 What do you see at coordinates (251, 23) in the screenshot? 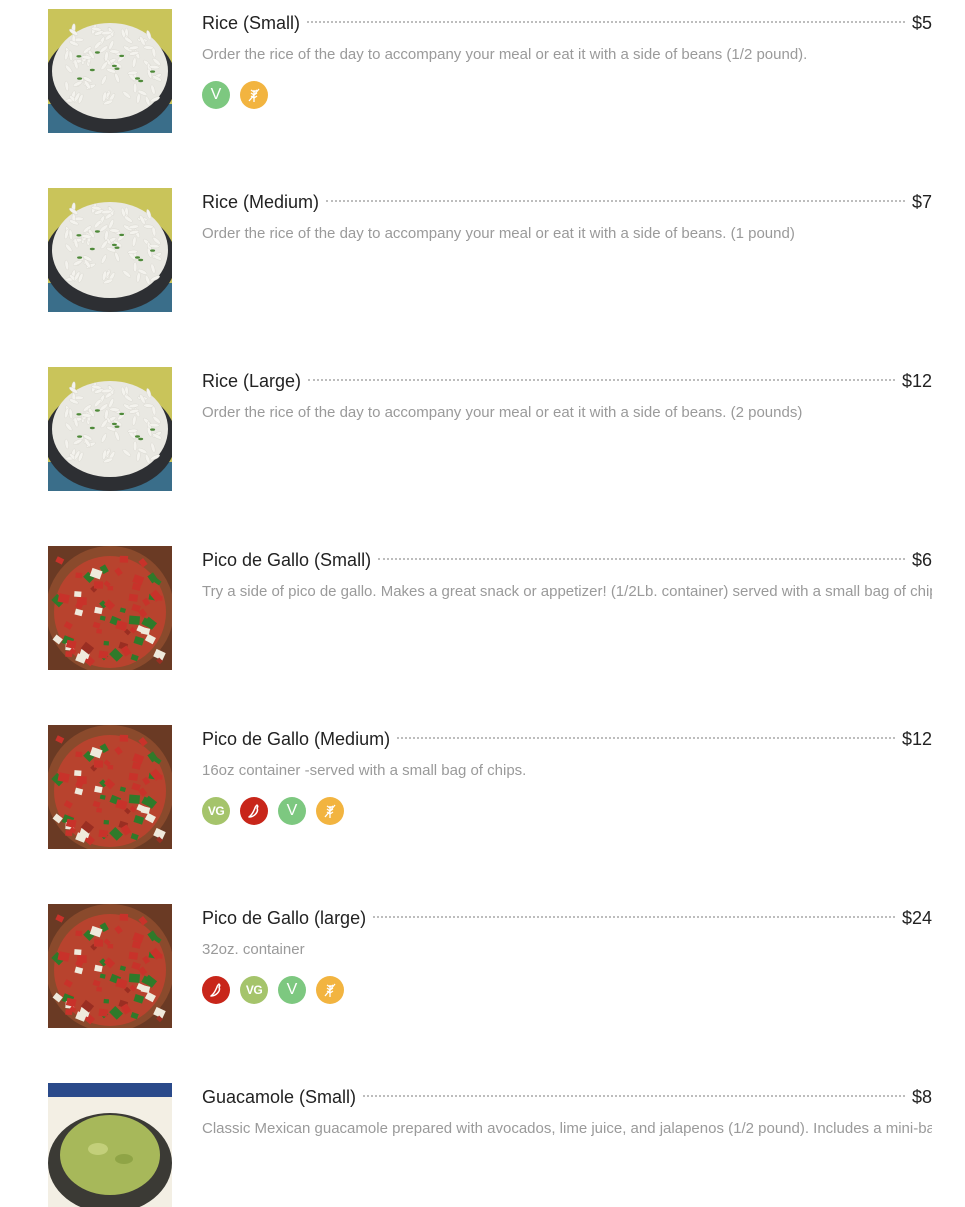
I see `item-name: Rice (Small)` at bounding box center [251, 23].